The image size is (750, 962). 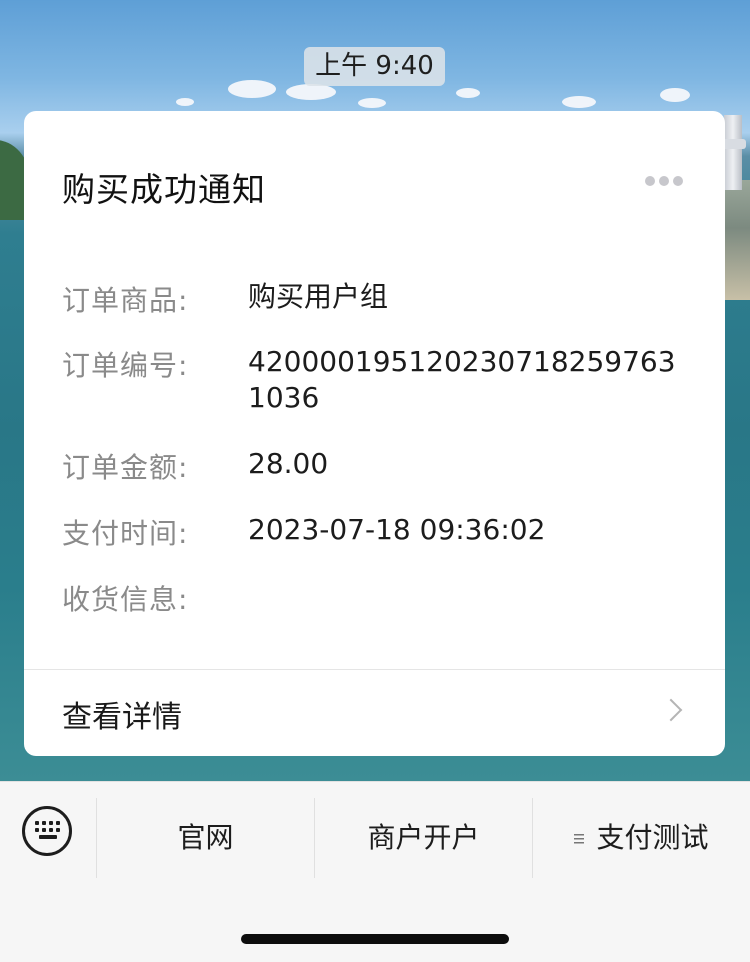 What do you see at coordinates (125, 599) in the screenshot?
I see `field-label: 收货信息:` at bounding box center [125, 599].